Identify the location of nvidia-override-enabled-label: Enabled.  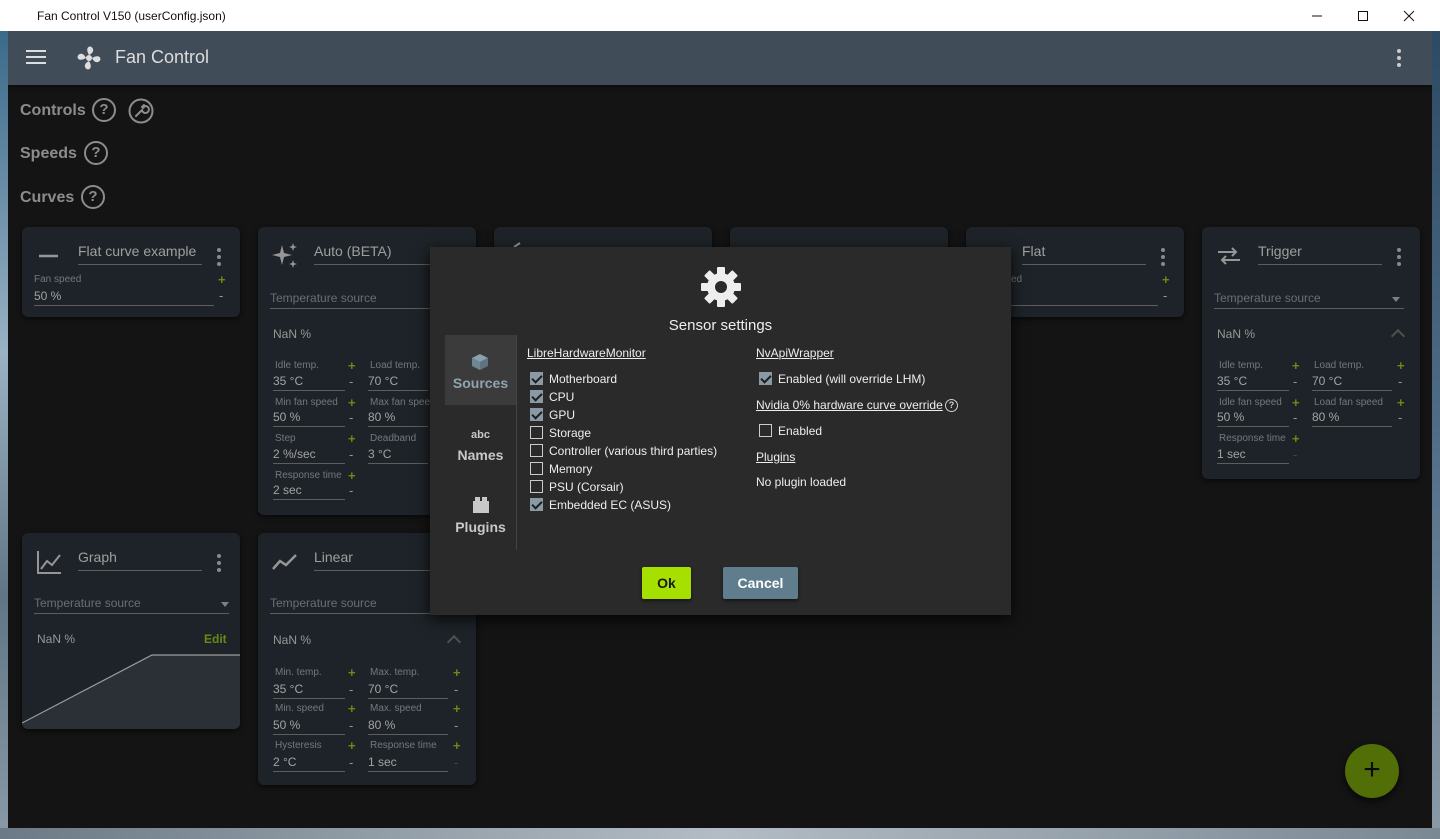
(800, 431).